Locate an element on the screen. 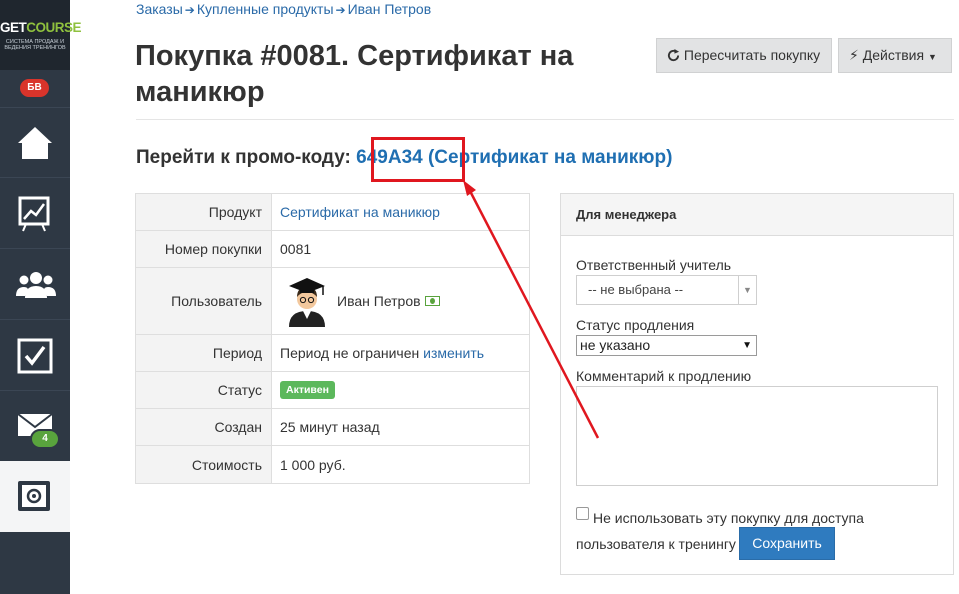 This screenshot has height=594, width=959. sidebar-item-reports is located at coordinates (35, 212).